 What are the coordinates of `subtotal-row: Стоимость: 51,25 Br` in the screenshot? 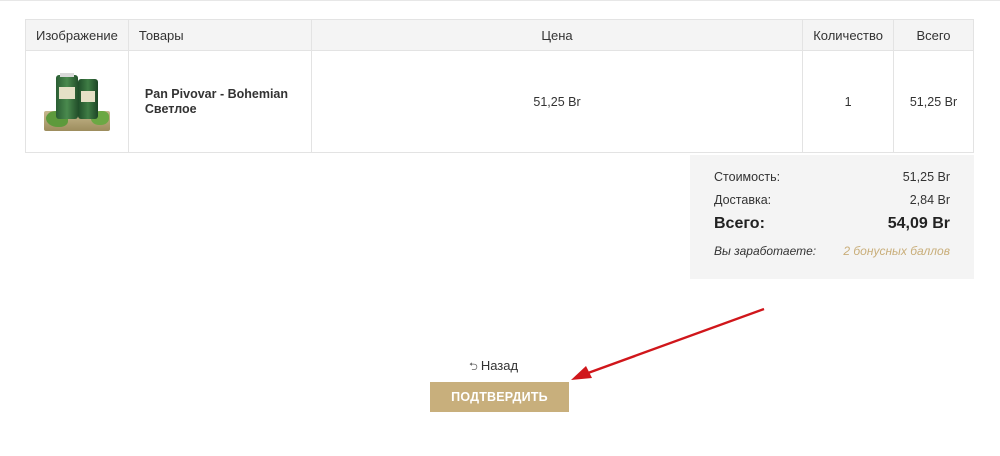 It's located at (832, 177).